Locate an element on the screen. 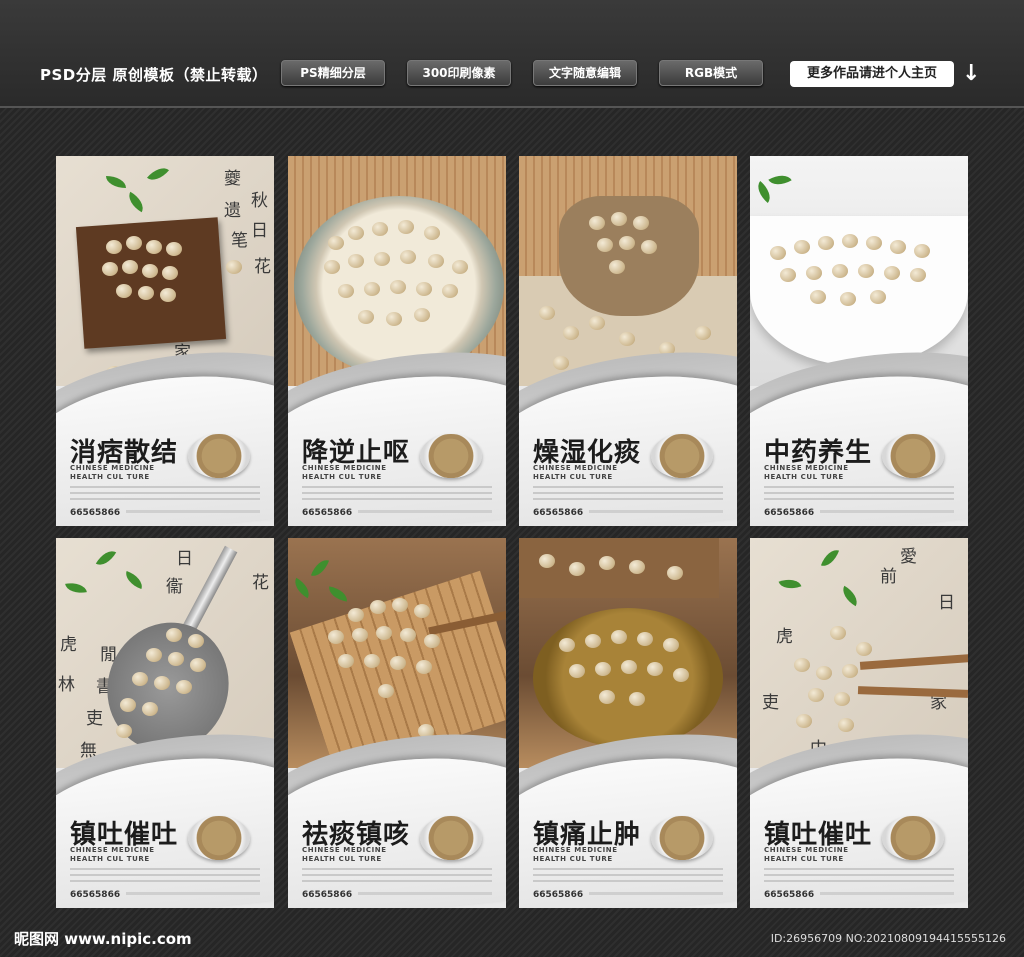  calligraphy-char: 衞 is located at coordinates (174, 587).